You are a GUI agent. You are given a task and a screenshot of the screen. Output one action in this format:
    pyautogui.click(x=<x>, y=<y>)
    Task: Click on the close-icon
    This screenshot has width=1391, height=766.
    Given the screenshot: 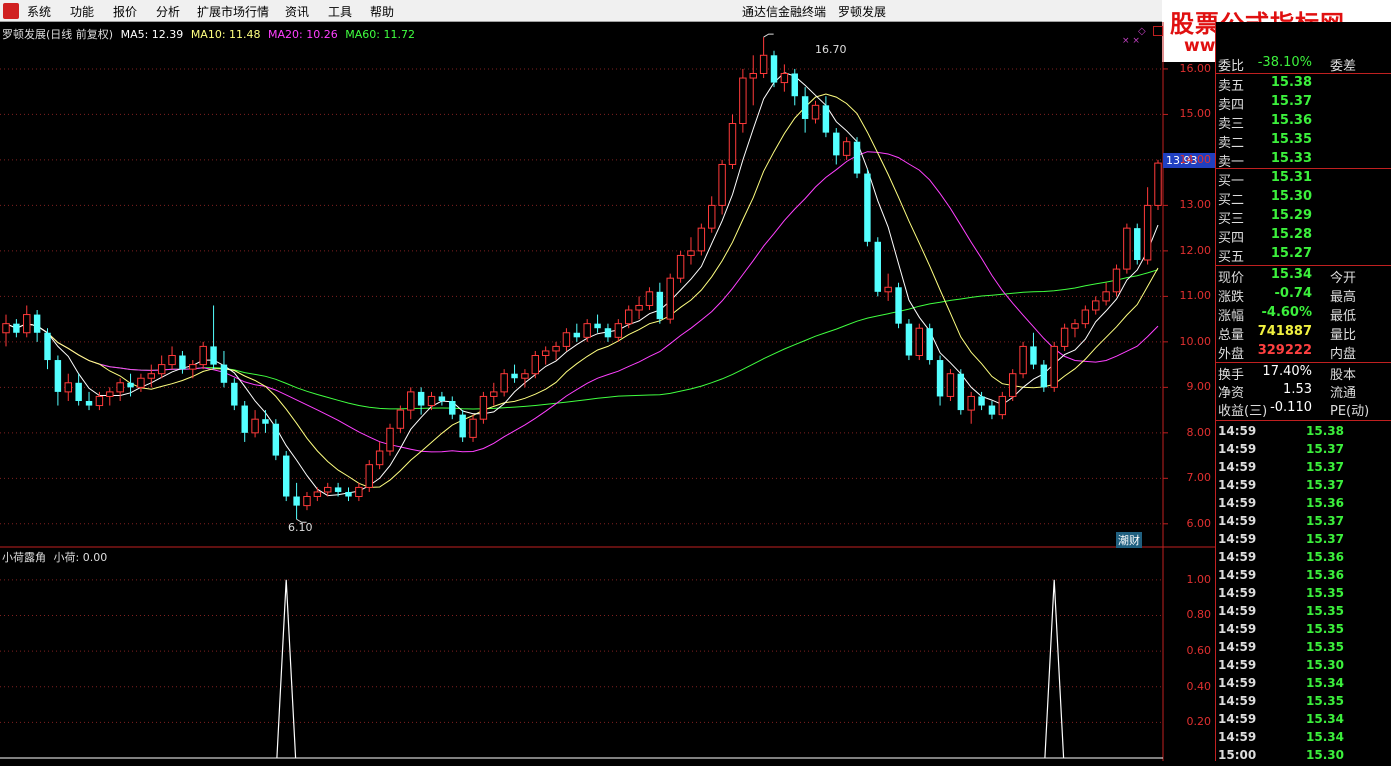 What is the action you would take?
    pyautogui.click(x=1158, y=31)
    